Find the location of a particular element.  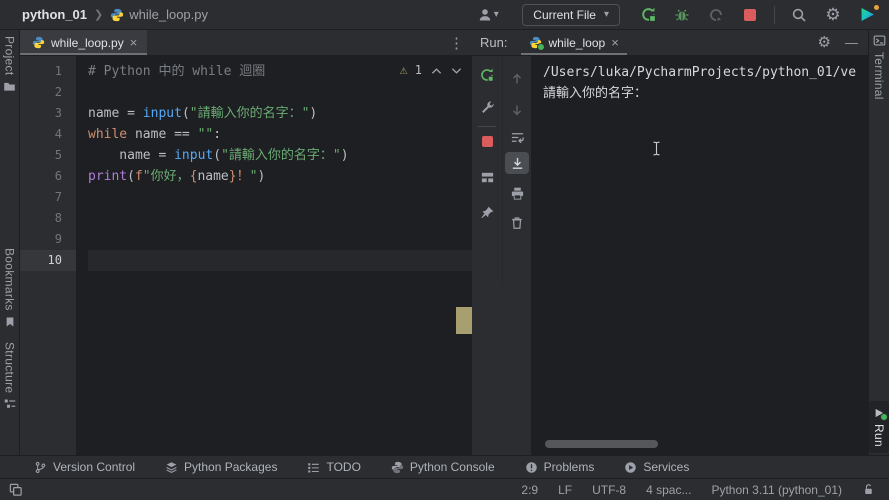

line-number: 2 is located at coordinates (48, 92).